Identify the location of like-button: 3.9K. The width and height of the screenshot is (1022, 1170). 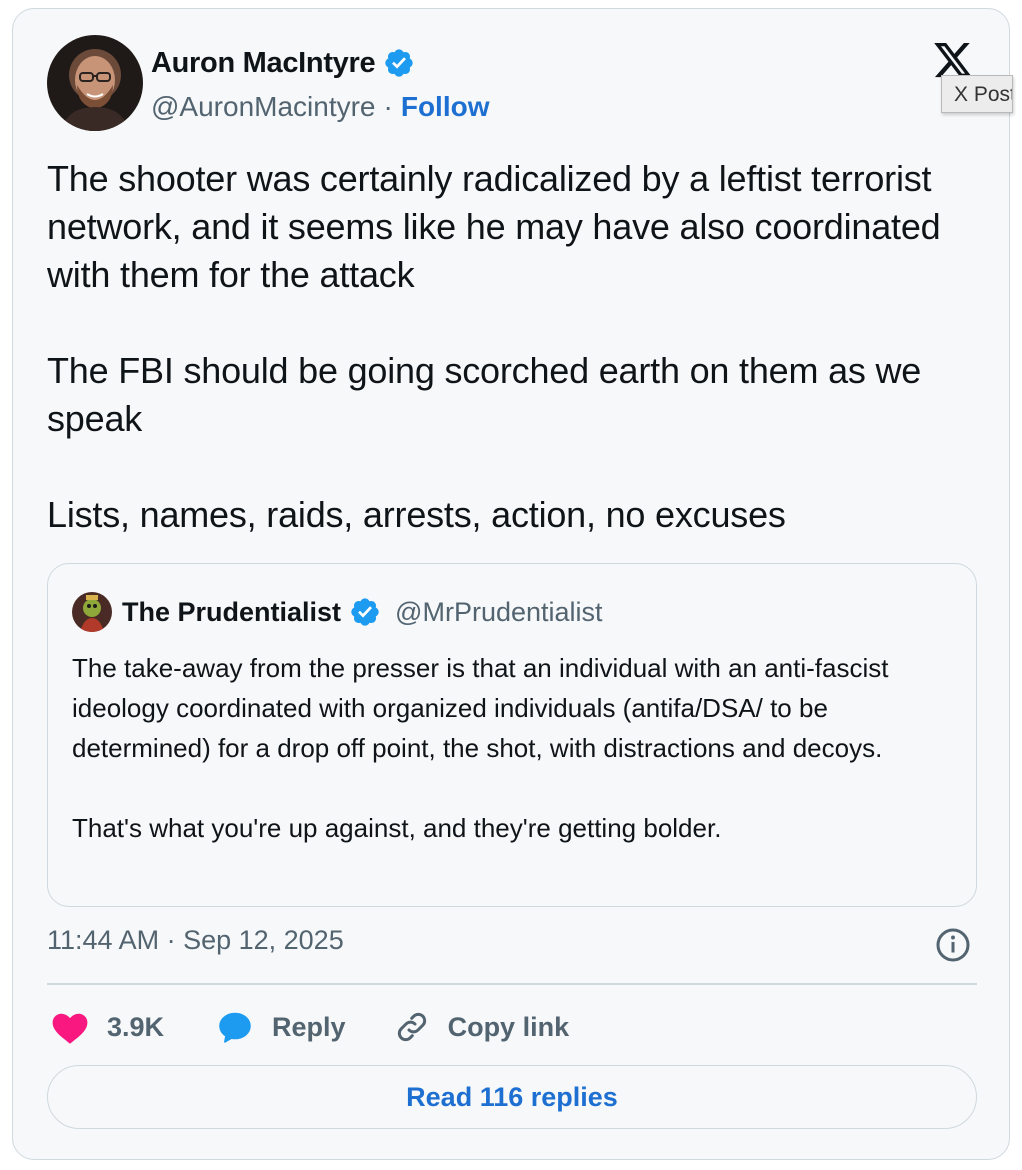
(107, 1027).